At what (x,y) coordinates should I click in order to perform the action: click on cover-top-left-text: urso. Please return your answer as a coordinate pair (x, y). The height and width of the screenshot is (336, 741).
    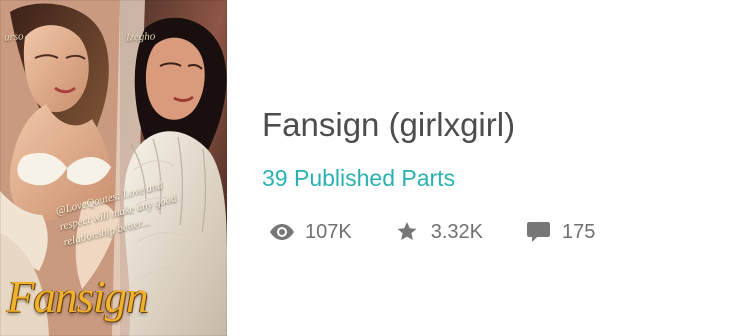
    Looking at the image, I should click on (13, 37).